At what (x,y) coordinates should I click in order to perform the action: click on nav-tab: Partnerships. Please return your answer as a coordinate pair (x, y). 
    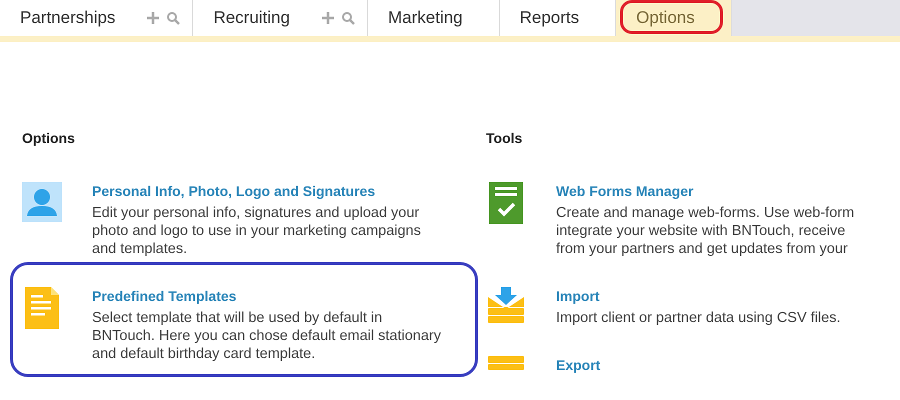
    Looking at the image, I should click on (97, 18).